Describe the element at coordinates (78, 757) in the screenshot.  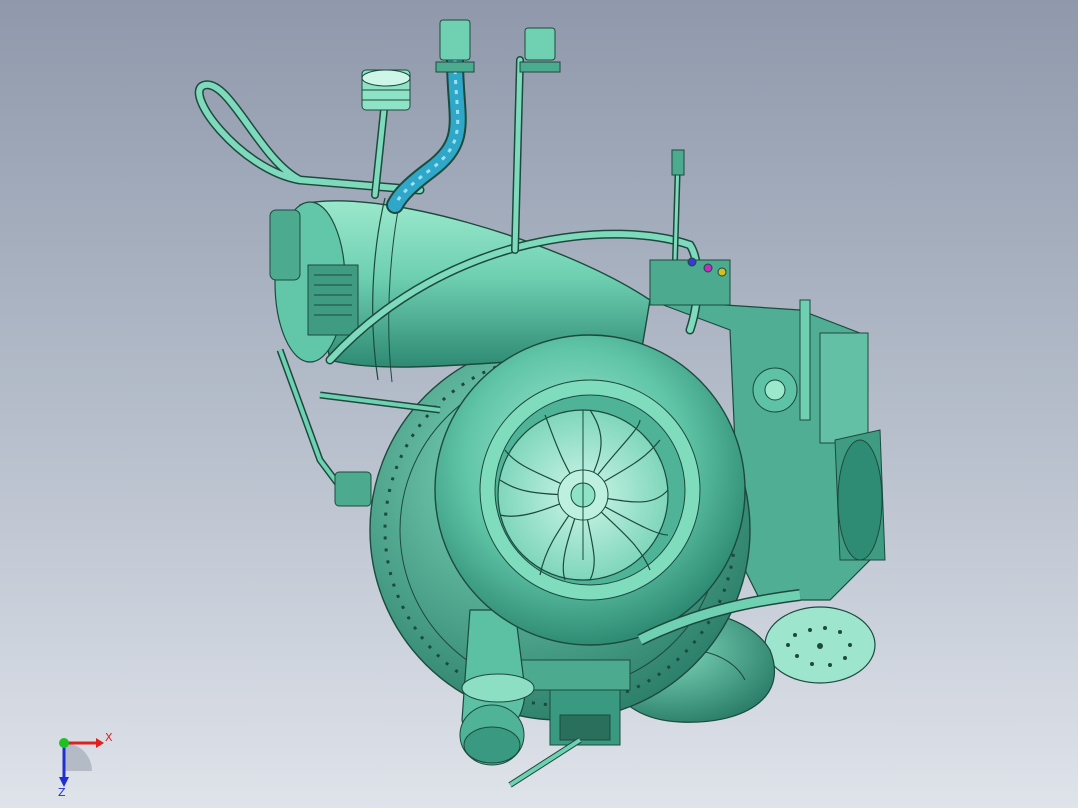
I see `triad-plane` at that location.